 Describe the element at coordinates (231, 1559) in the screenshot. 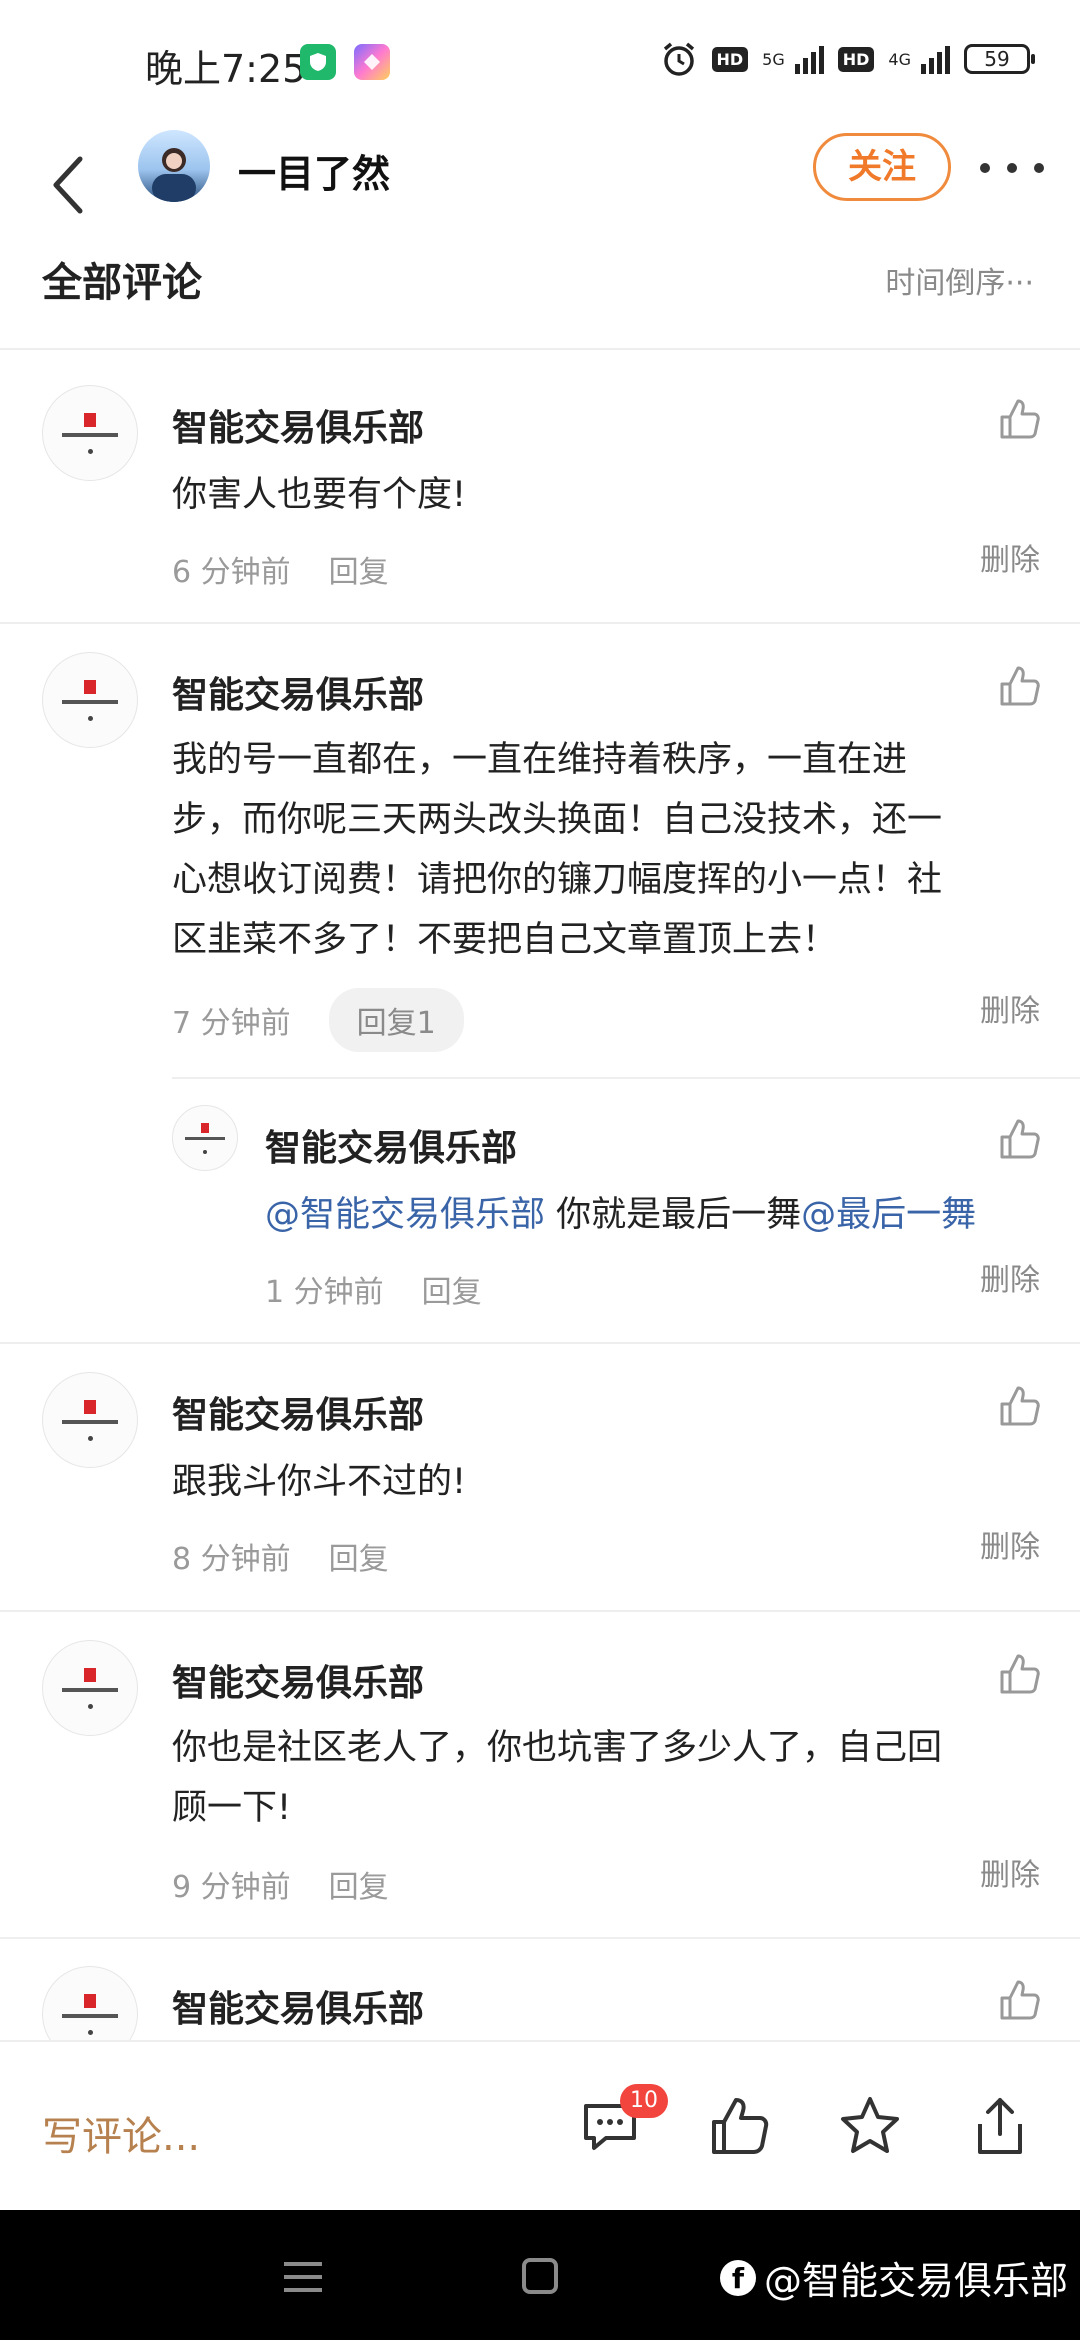

I see `comment-time: 8 分钟前` at that location.